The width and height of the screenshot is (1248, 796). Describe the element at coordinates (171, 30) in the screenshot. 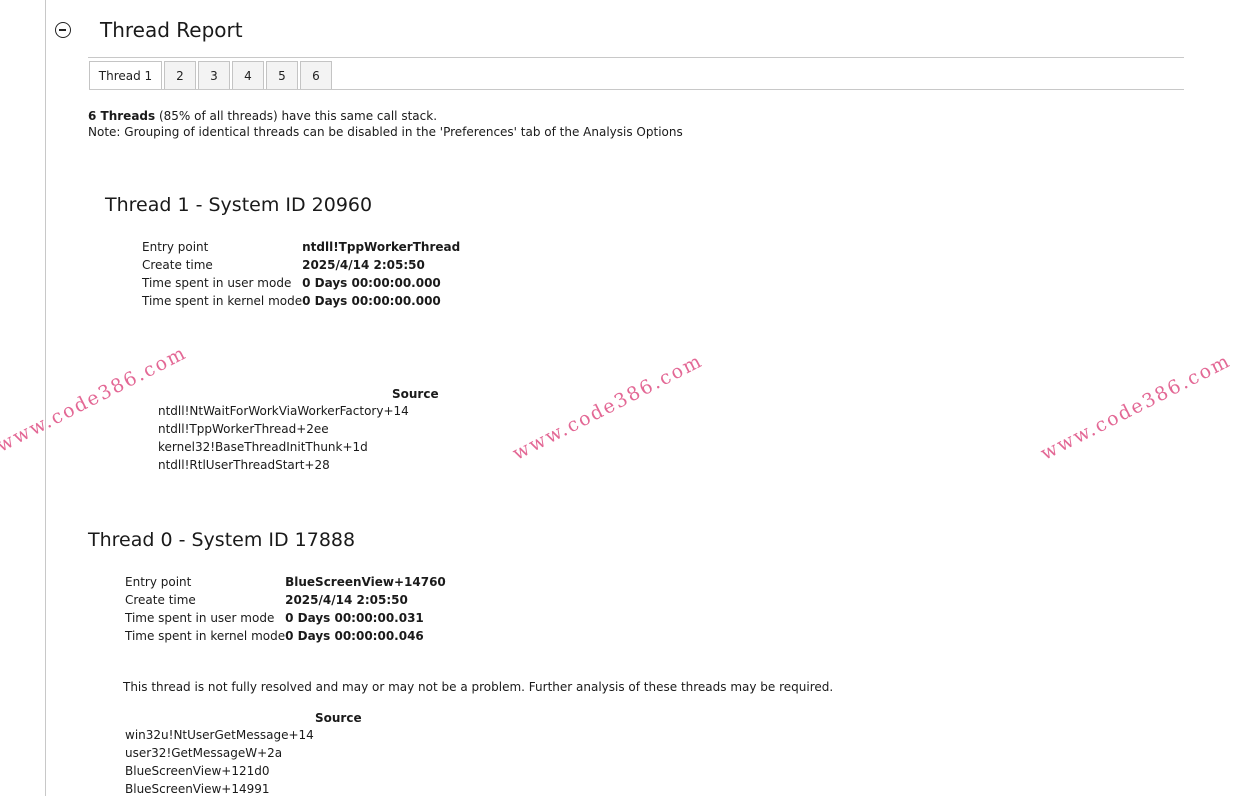

I see `report-title: Thread Report` at that location.